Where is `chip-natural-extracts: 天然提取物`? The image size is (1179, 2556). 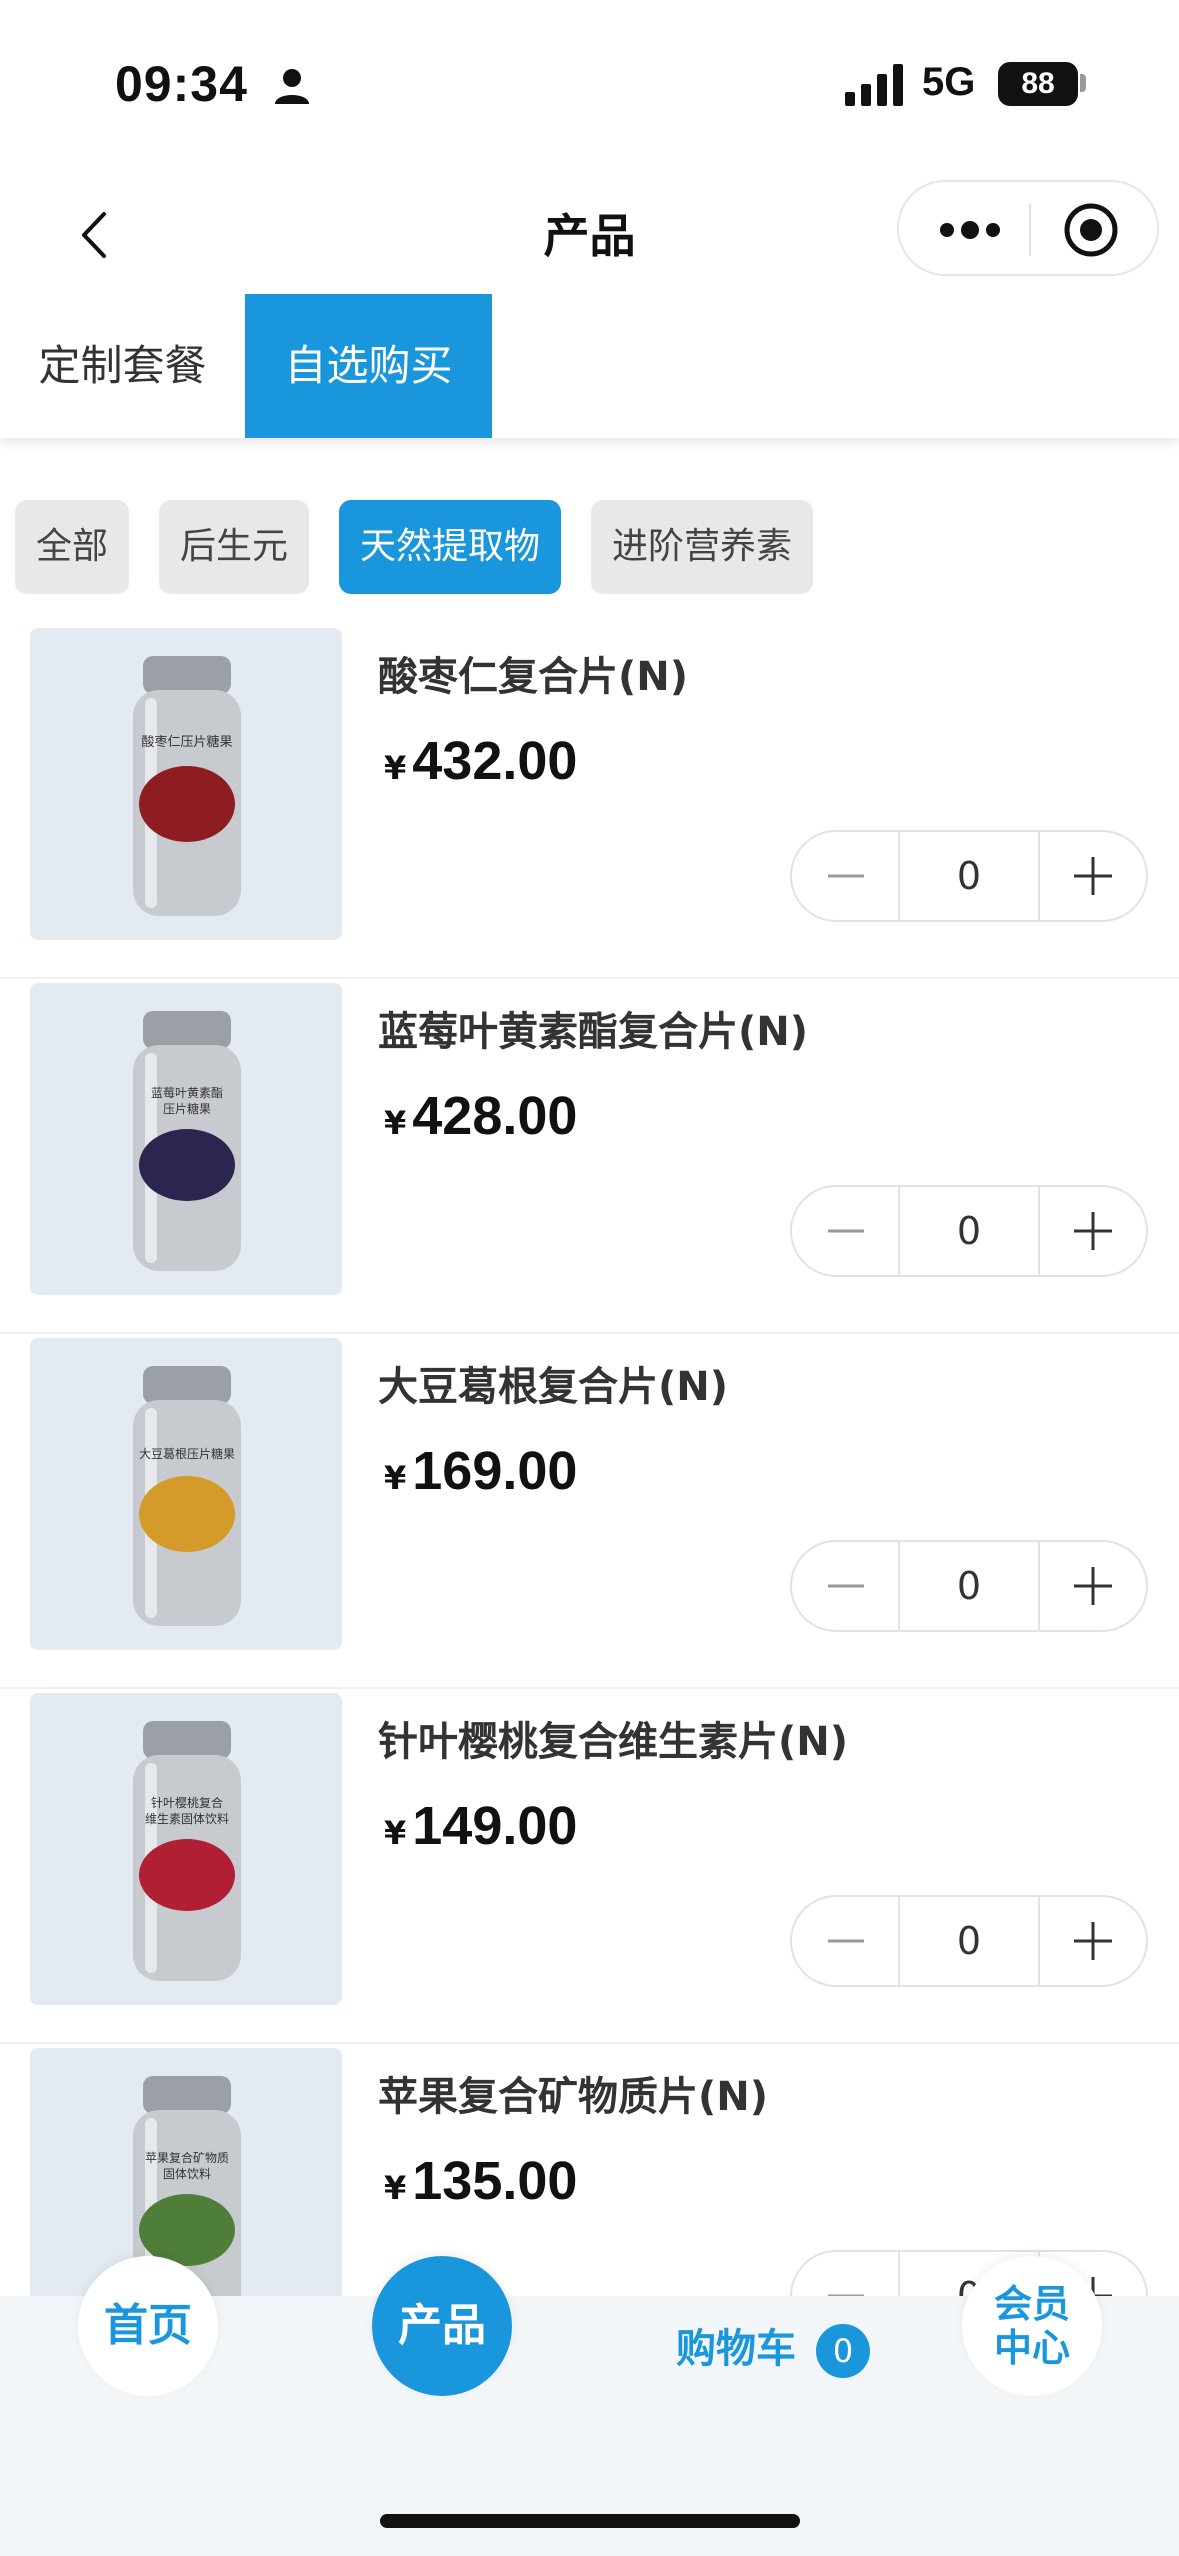 chip-natural-extracts: 天然提取物 is located at coordinates (450, 547).